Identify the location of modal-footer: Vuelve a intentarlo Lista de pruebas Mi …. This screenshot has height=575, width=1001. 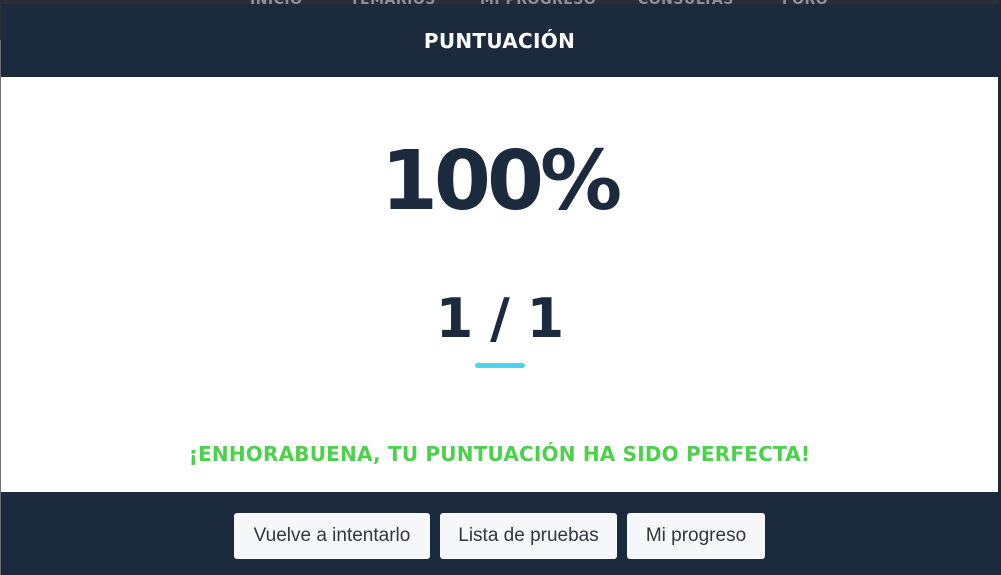
(499, 533).